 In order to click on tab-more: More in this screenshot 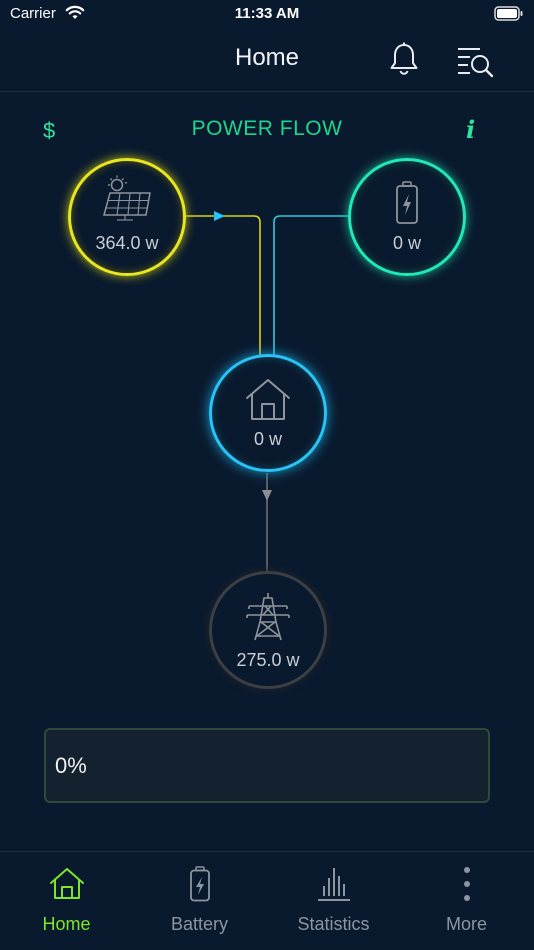, I will do `click(466, 901)`.